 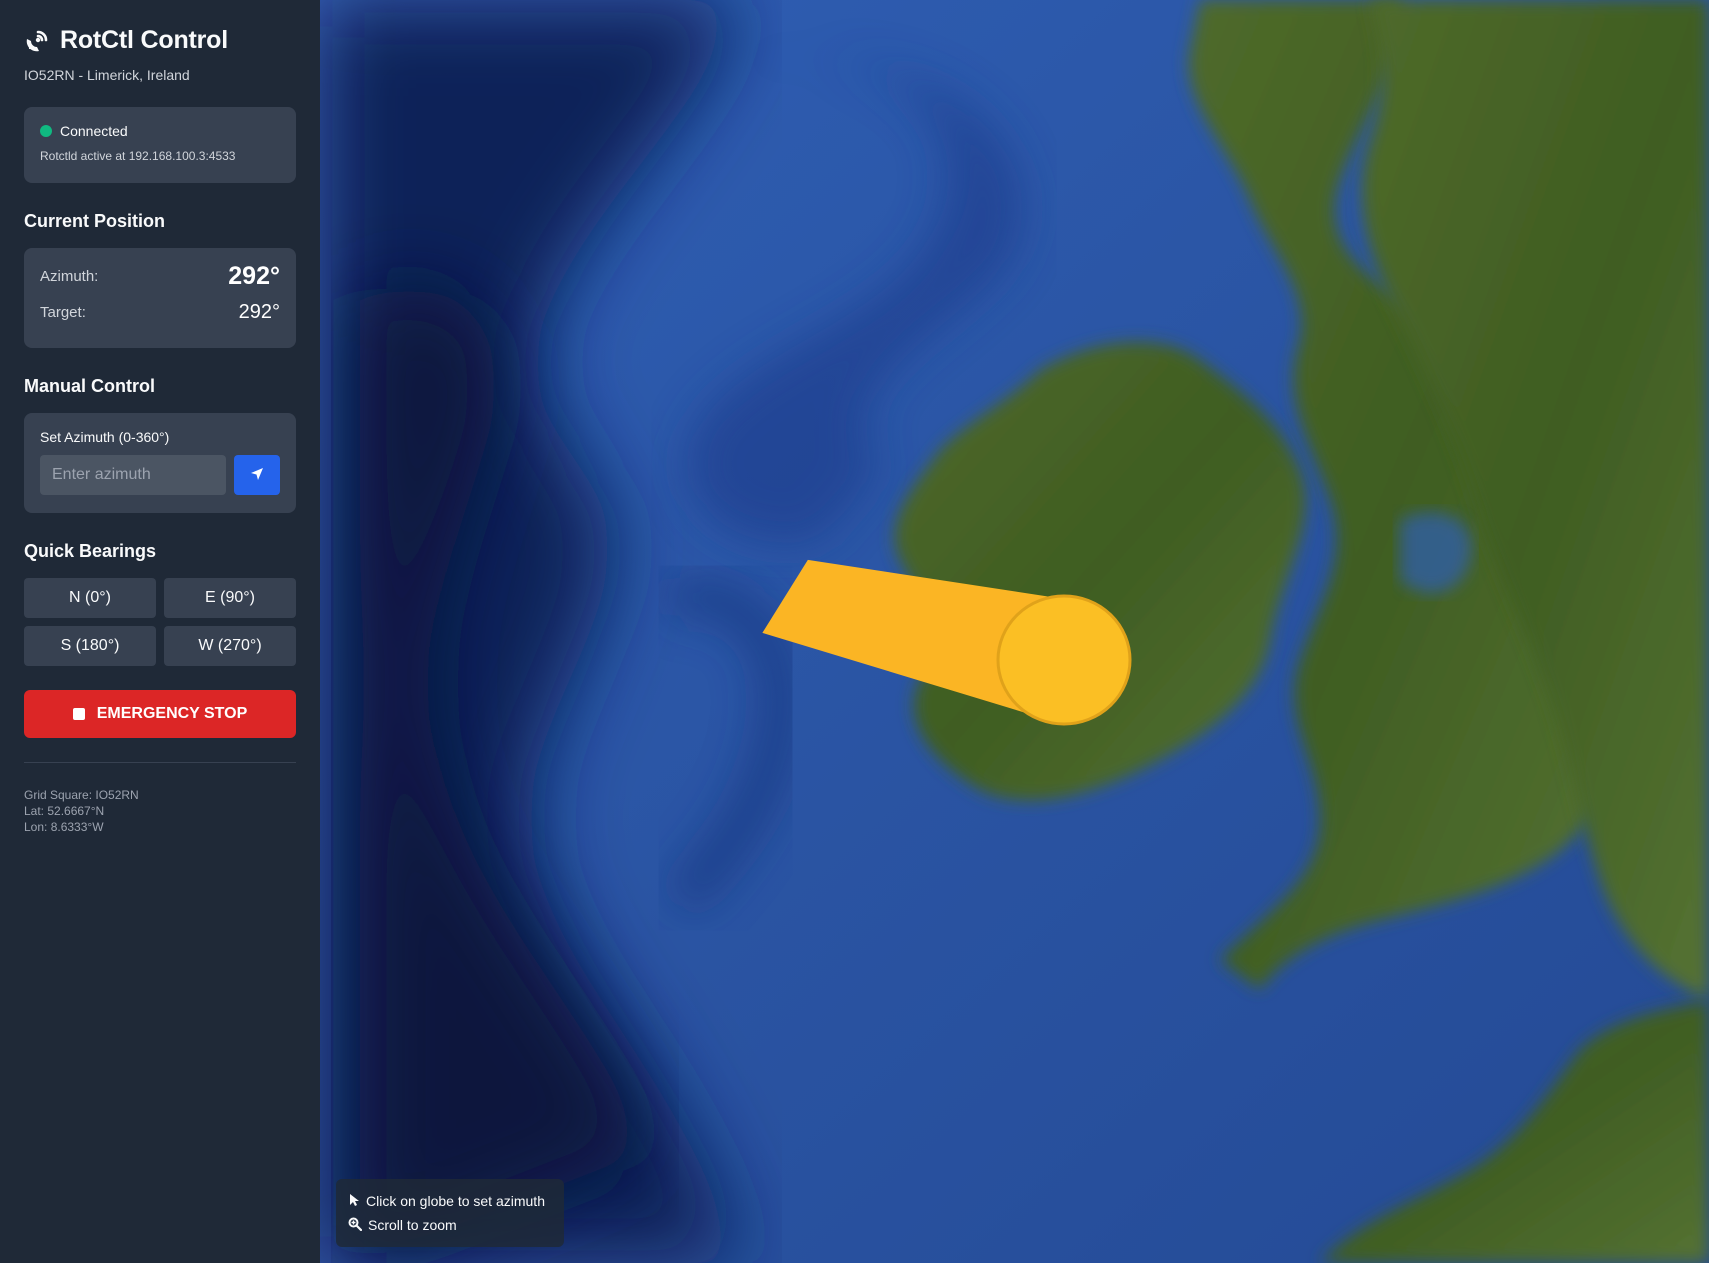 I want to click on azimuth-input-label: Set Azimuth (0-360°), so click(x=105, y=437).